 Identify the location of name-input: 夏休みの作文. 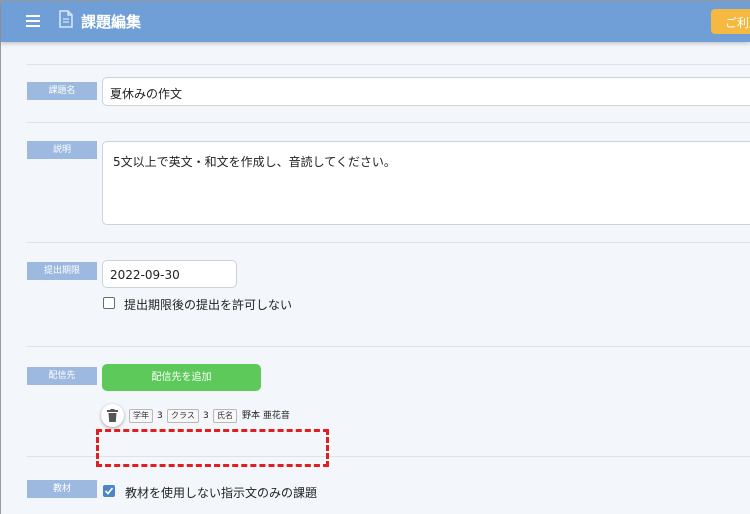
(426, 91).